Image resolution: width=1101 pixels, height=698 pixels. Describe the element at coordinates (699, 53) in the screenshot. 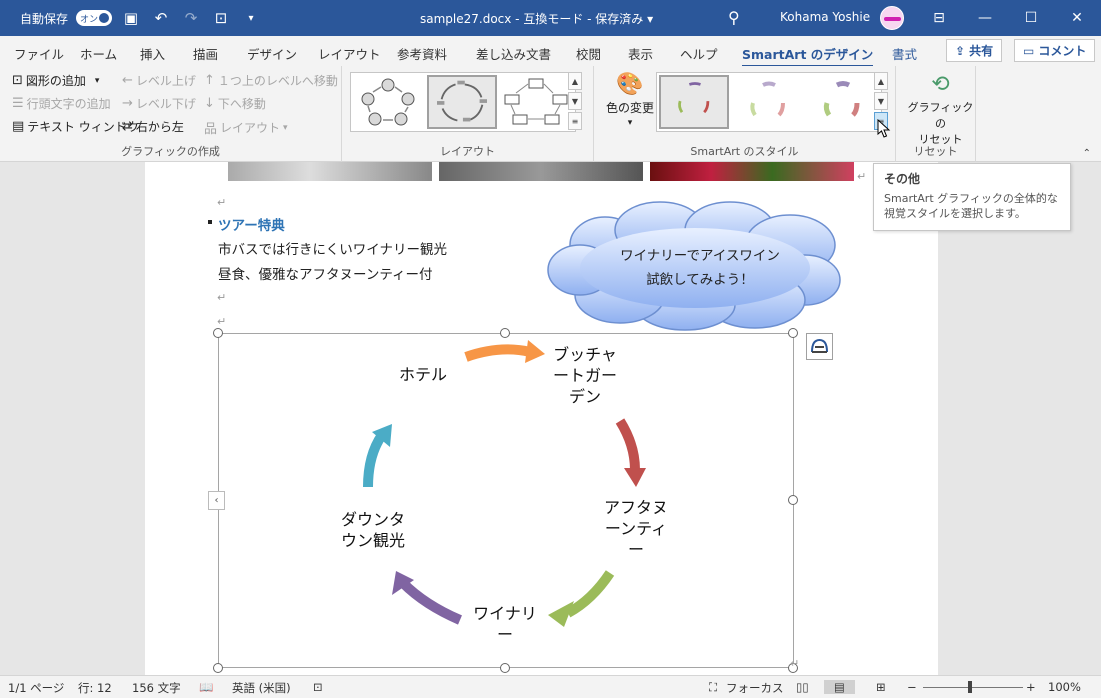

I see `tab-help: ヘルプ` at that location.